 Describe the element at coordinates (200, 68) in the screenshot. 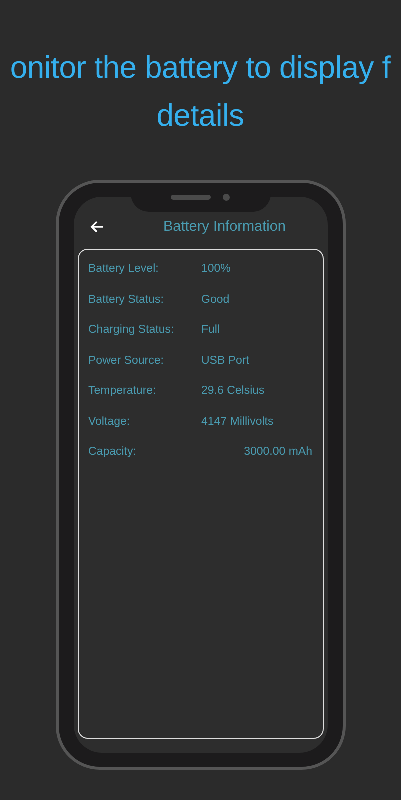

I see `headline-text: onitor the battery to display f` at that location.